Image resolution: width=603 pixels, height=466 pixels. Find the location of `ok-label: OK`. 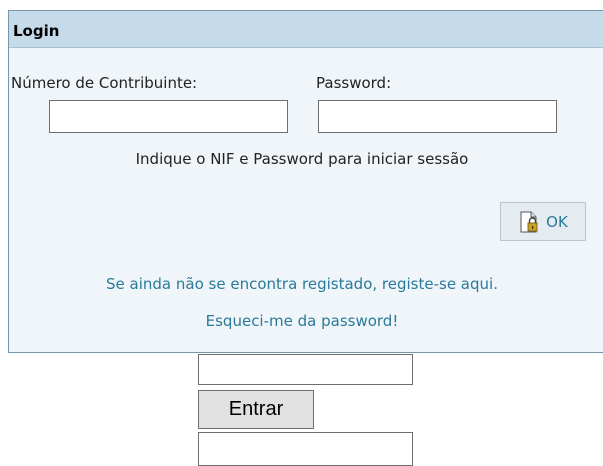

ok-label: OK is located at coordinates (557, 221).